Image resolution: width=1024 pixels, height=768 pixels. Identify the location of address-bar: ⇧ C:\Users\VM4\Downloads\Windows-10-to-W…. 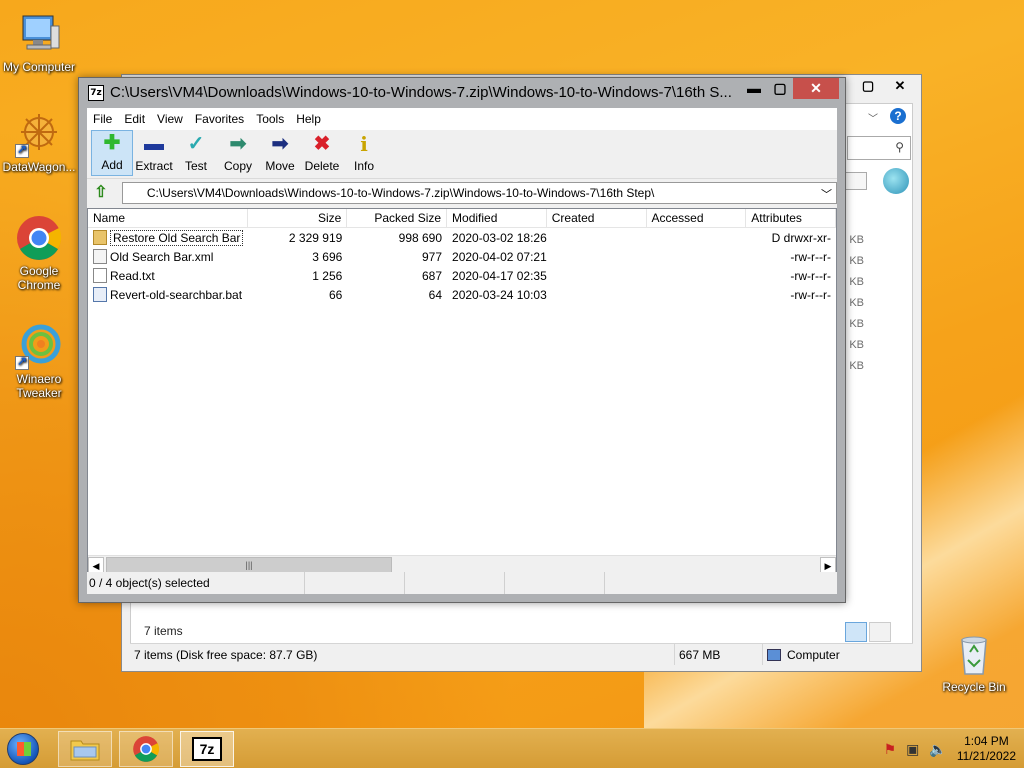
(462, 192).